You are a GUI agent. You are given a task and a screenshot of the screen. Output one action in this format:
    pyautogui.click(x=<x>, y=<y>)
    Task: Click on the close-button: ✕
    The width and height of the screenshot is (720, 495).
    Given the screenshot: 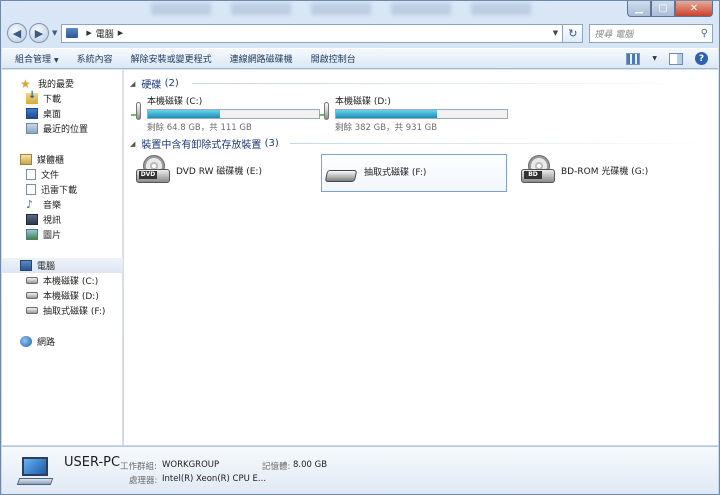 What is the action you would take?
    pyautogui.click(x=694, y=9)
    